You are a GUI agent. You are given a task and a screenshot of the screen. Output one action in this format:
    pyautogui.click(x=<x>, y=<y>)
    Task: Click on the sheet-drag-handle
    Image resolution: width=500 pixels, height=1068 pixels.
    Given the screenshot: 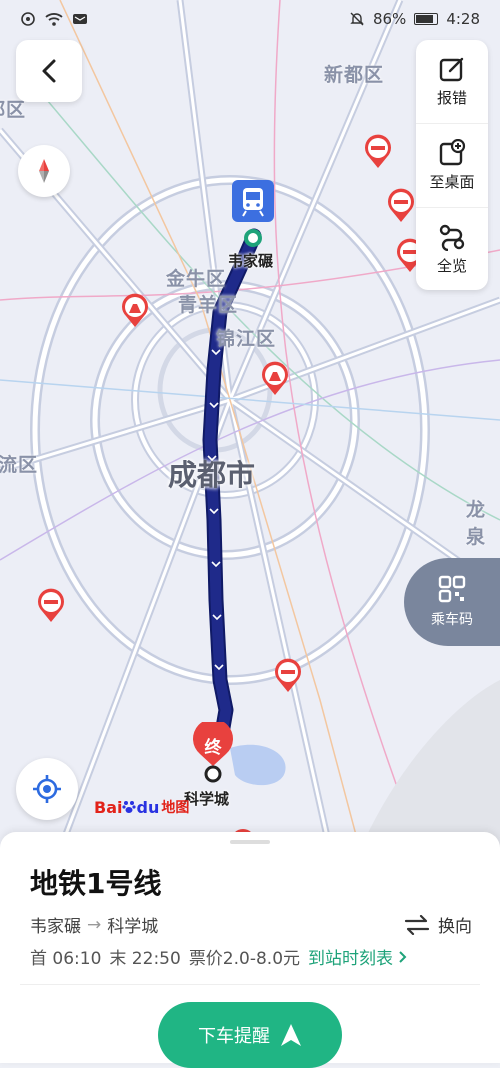 What is the action you would take?
    pyautogui.click(x=250, y=842)
    